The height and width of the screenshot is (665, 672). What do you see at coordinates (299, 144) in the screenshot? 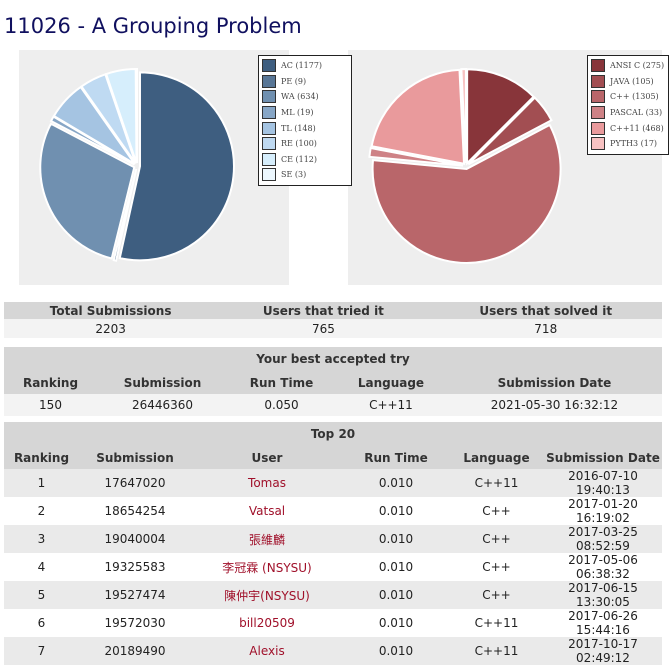
I see `legend-label: RE (100)` at bounding box center [299, 144].